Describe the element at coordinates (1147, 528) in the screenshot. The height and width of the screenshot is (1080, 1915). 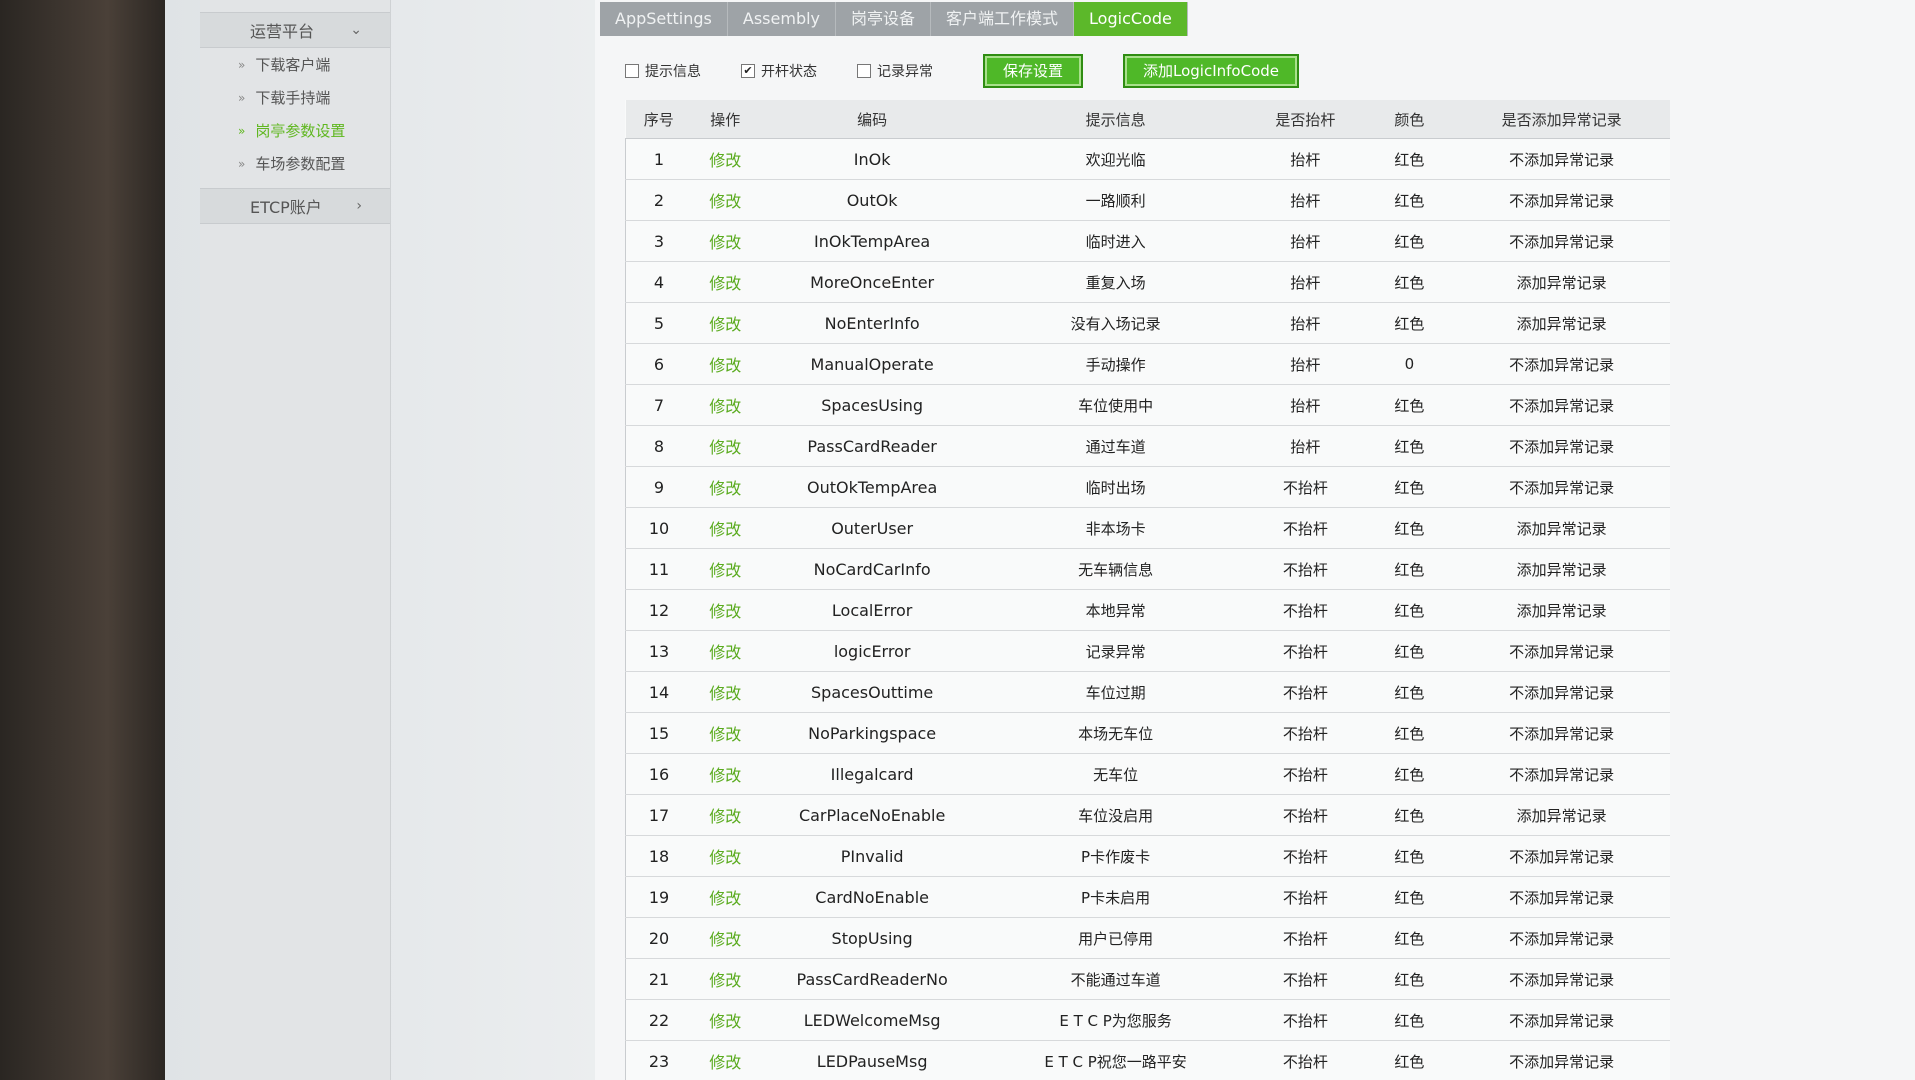
I see `table-row: 10 修改 OuterUser 非本场卡 不抬杆 红色 添加异常记录` at that location.